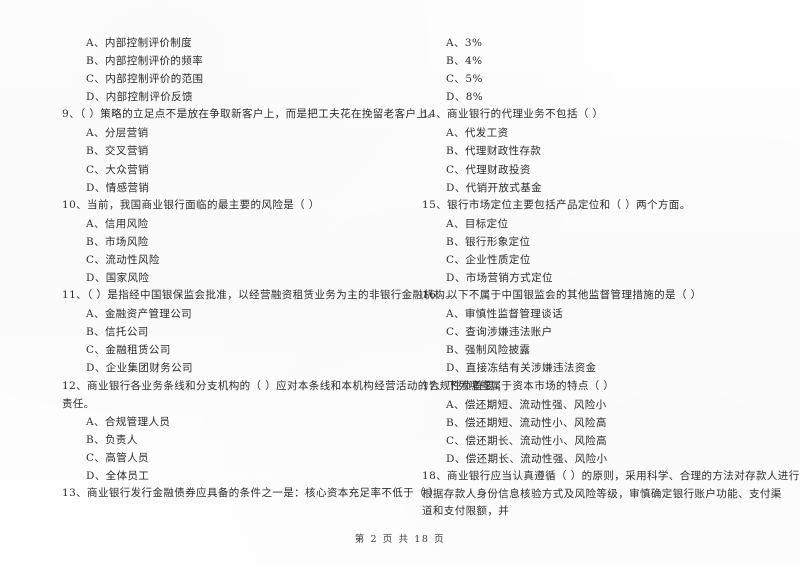 Image resolution: width=800 pixels, height=565 pixels. What do you see at coordinates (477, 223) in the screenshot?
I see `option-item: A、目标定位` at bounding box center [477, 223].